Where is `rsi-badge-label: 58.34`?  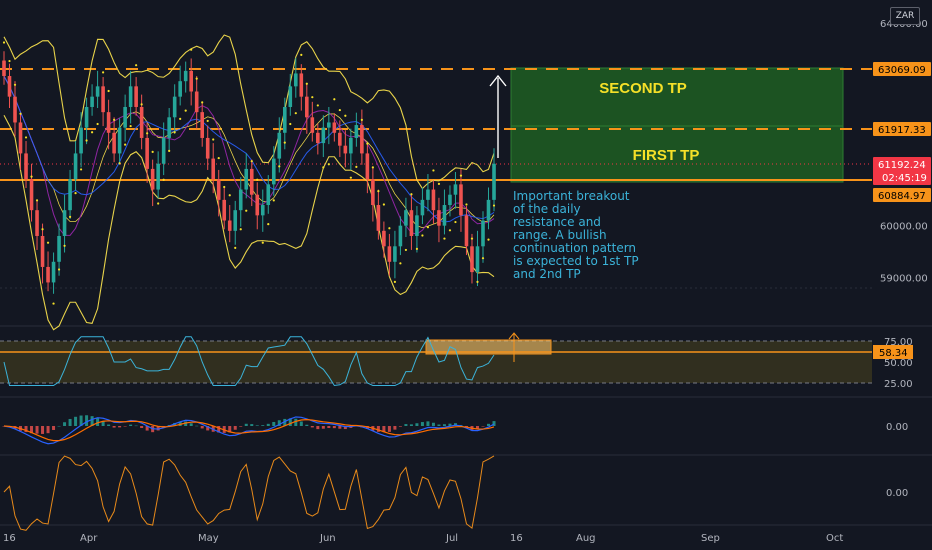 rsi-badge-label: 58.34 is located at coordinates (893, 353).